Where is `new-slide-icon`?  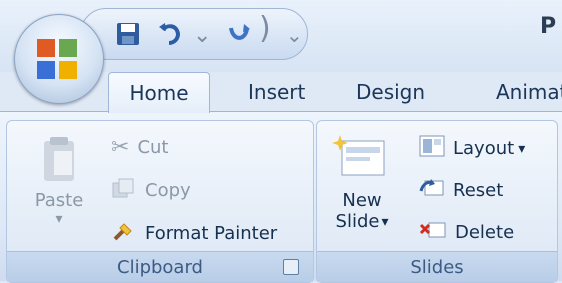 new-slide-icon is located at coordinates (362, 160).